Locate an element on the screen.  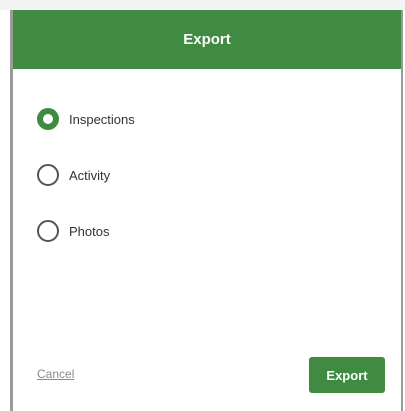
dialog-header: Export is located at coordinates (207, 39).